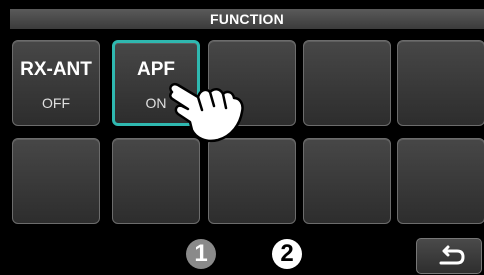 Image resolution: width=484 pixels, height=275 pixels. I want to click on rx-ant-button: RX-ANT OFF, so click(56, 83).